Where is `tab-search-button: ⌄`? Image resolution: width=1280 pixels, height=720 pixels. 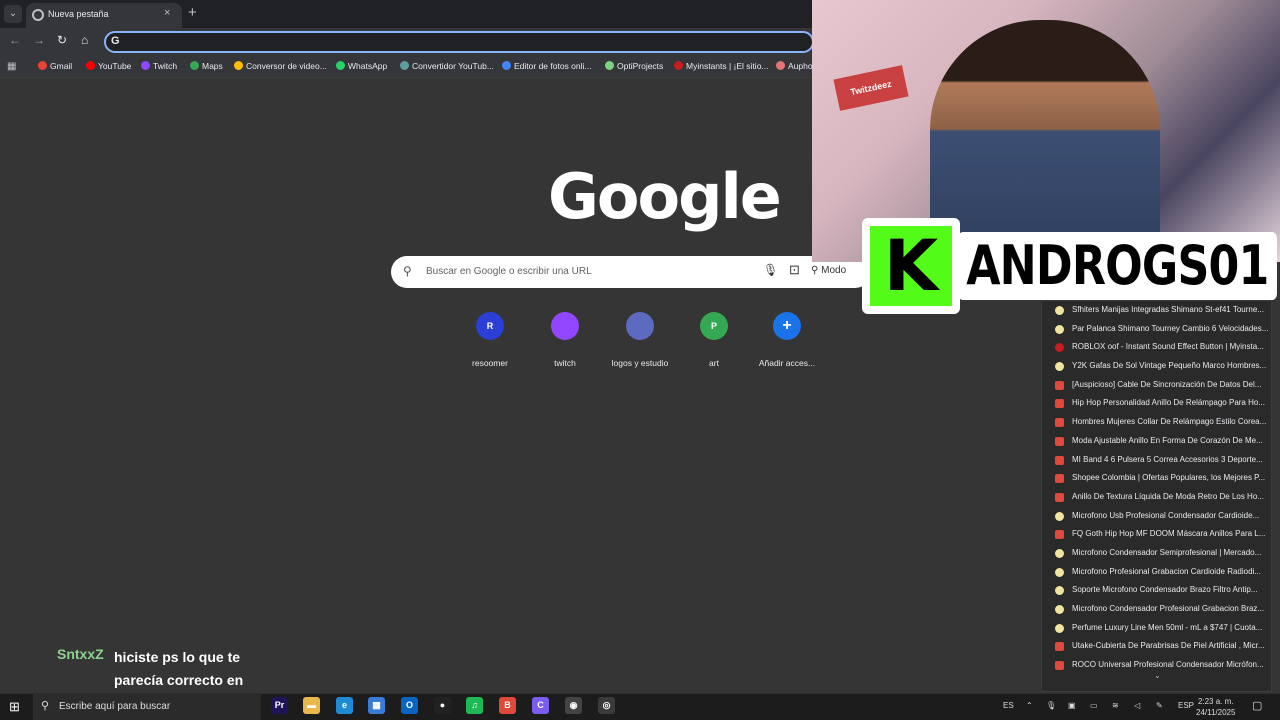 tab-search-button: ⌄ is located at coordinates (13, 14).